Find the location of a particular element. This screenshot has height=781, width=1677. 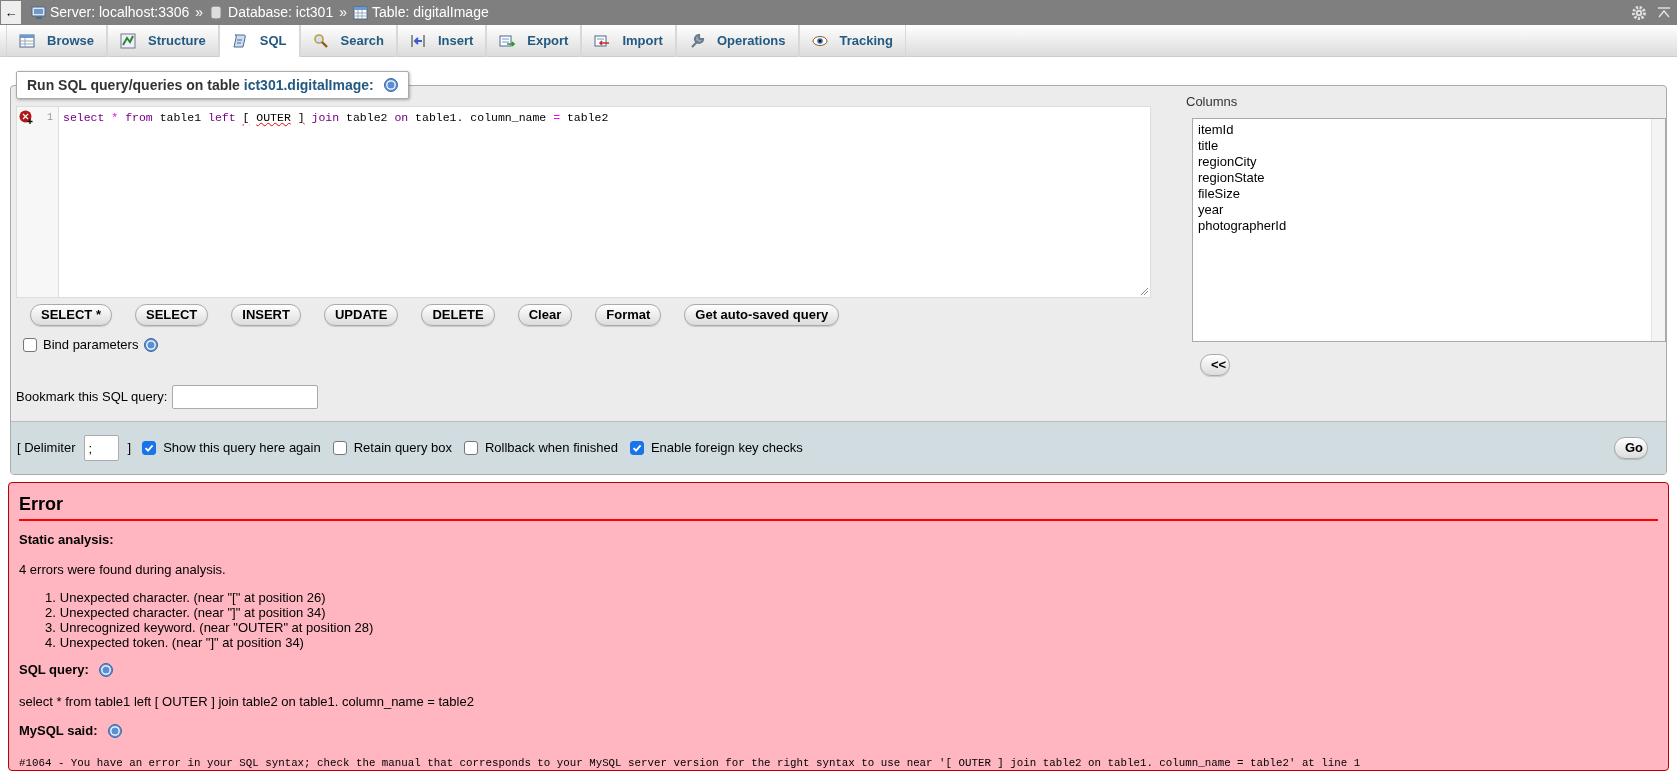

tab: Search is located at coordinates (348, 41).